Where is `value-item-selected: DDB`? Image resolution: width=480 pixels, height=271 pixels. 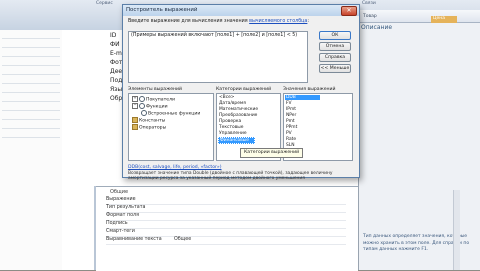
value-item-selected: DDB is located at coordinates (302, 97).